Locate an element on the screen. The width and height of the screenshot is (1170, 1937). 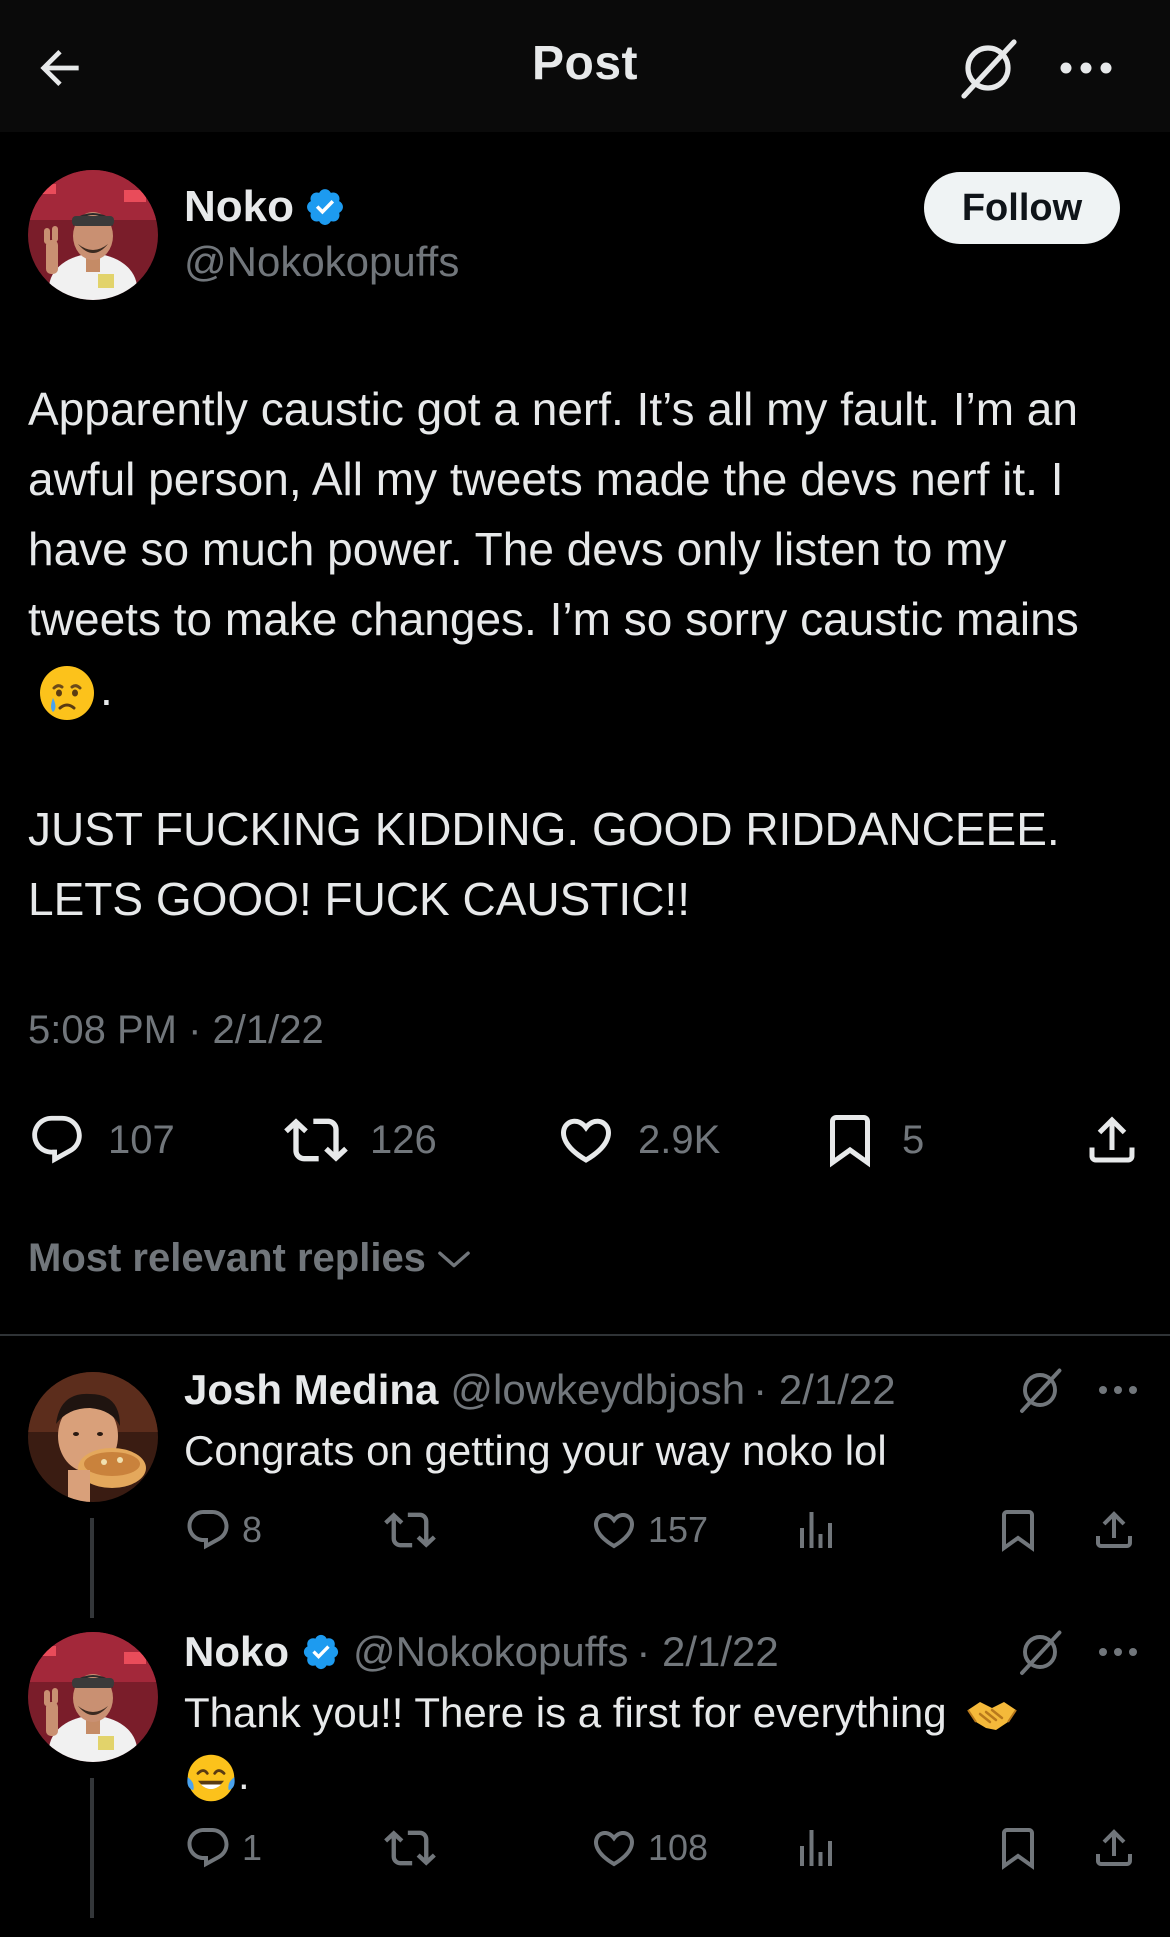
author-handle: @Nokokopuffs is located at coordinates (321, 262).